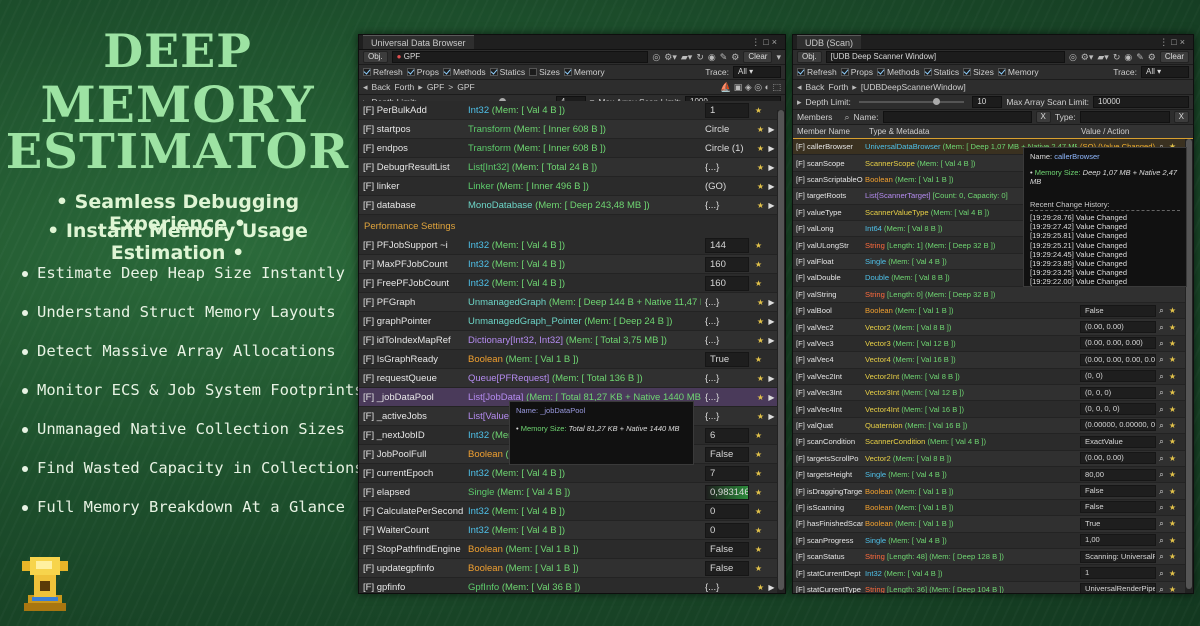  I want to click on member-value: (0.00, 0.00, 0.00, 0.00), so click(1118, 359).